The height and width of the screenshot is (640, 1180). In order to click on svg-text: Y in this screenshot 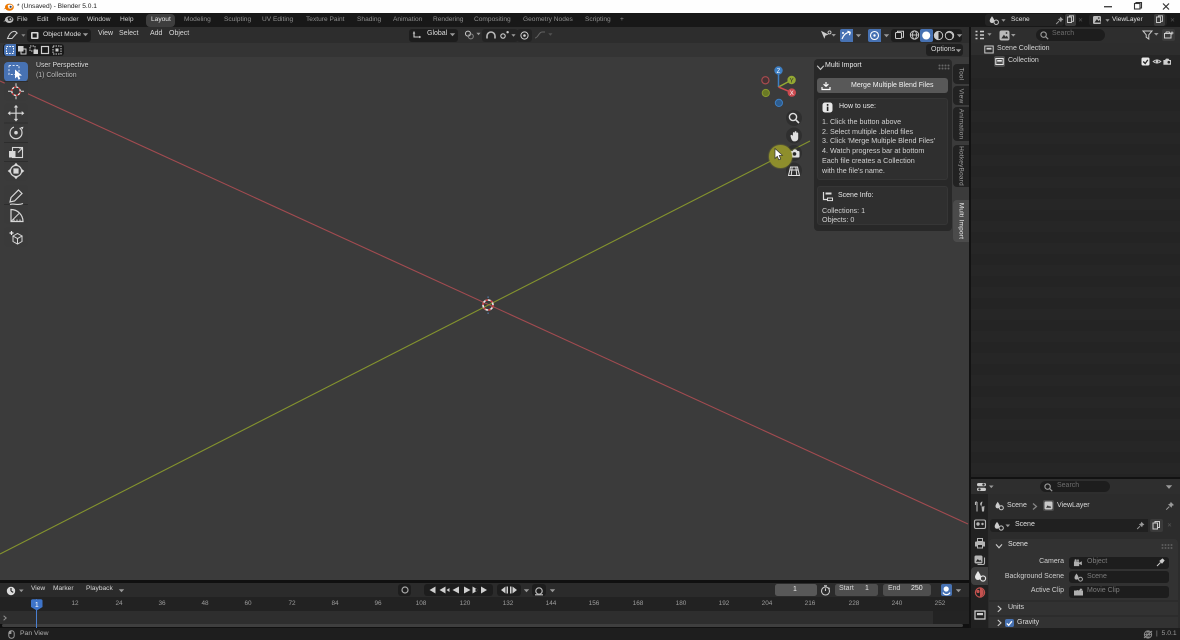, I will do `click(792, 81)`.